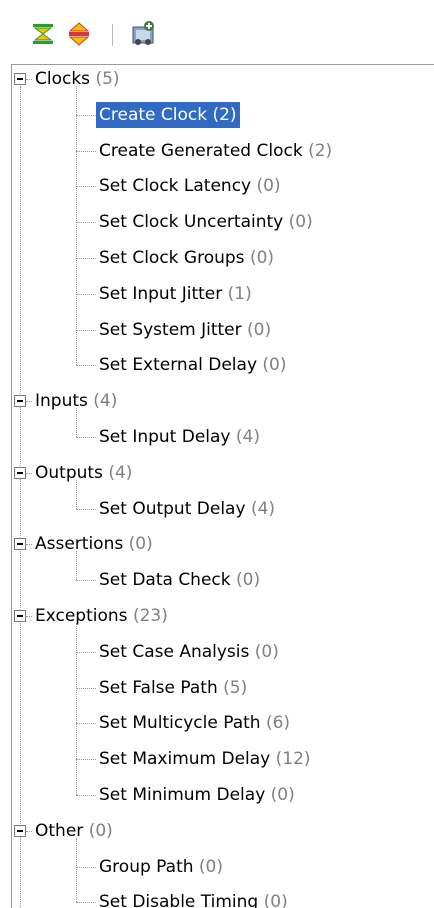  I want to click on collapse-all-icon, so click(43, 34).